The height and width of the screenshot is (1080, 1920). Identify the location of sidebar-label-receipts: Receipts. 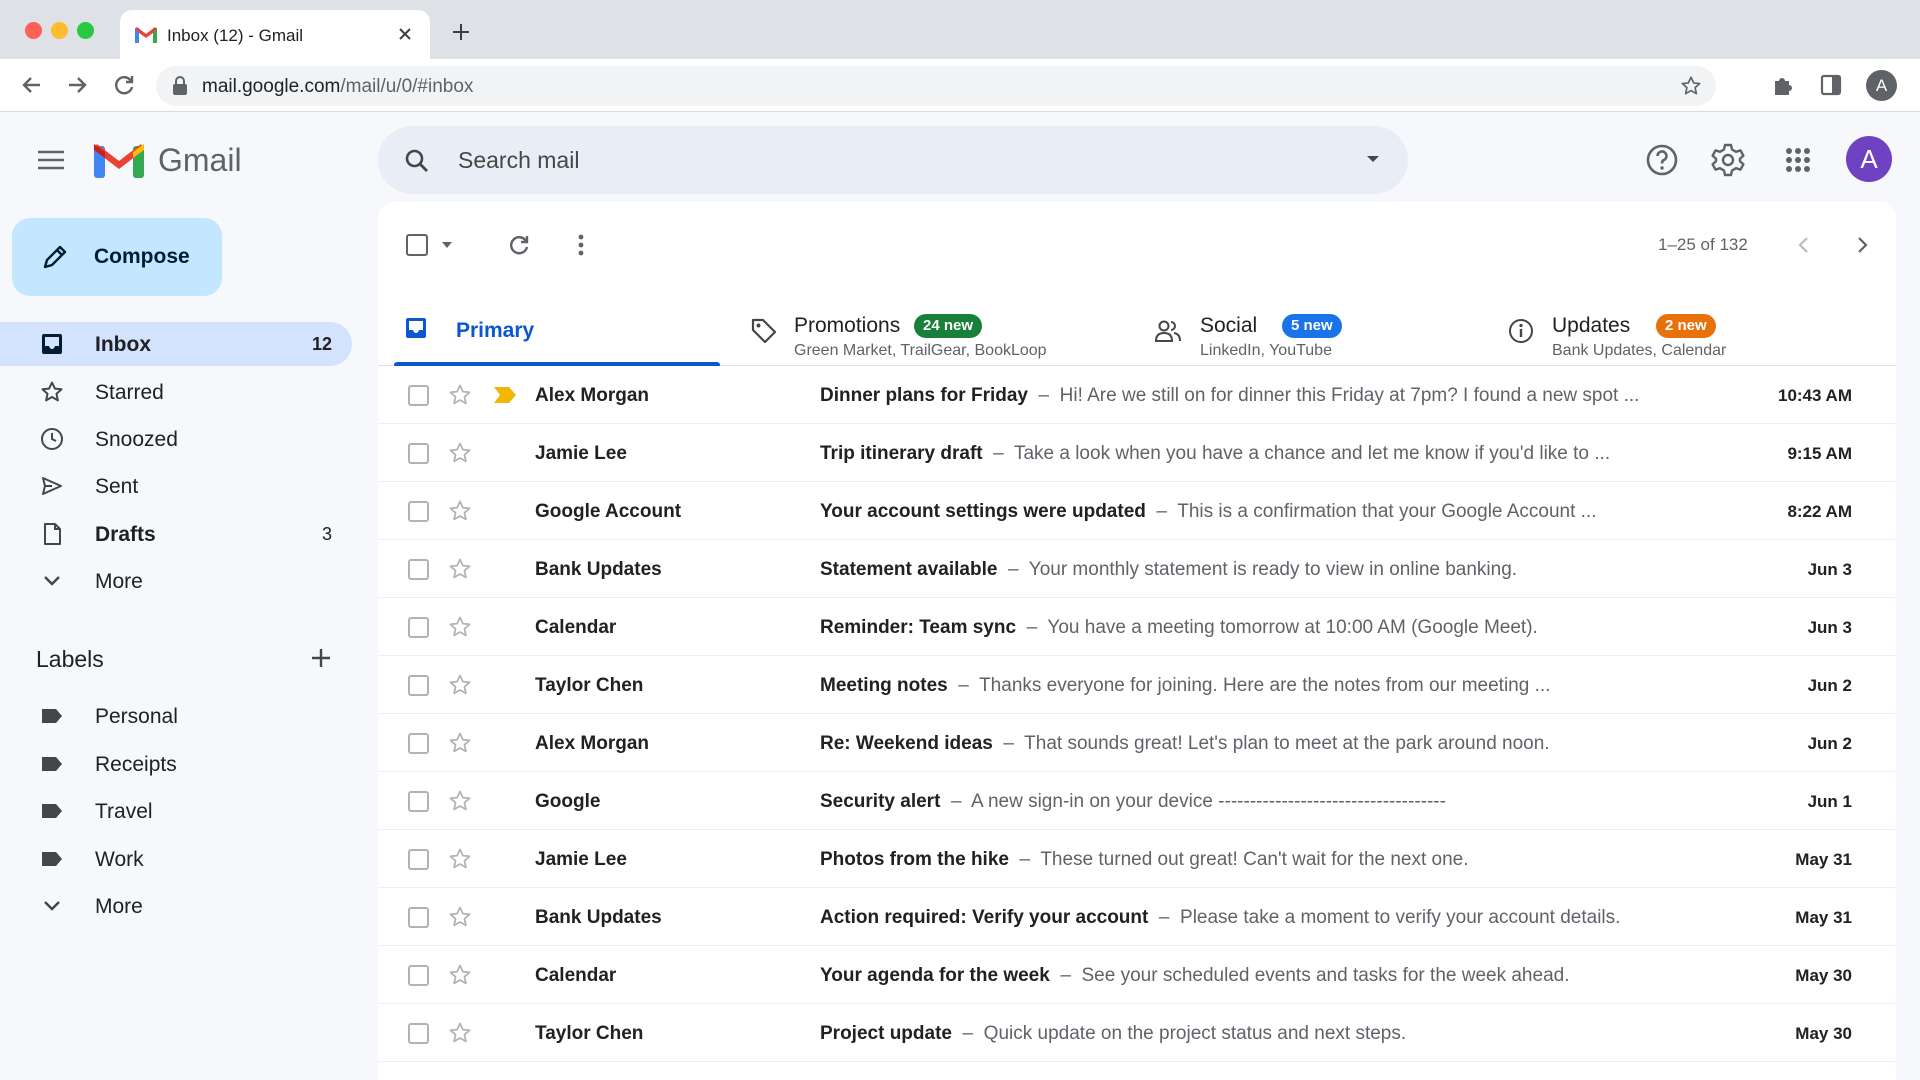
(176, 764).